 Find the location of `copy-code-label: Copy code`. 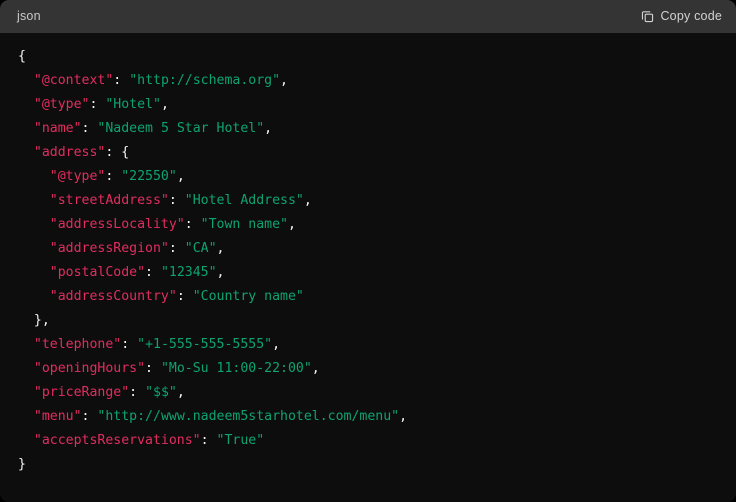

copy-code-label: Copy code is located at coordinates (691, 16).